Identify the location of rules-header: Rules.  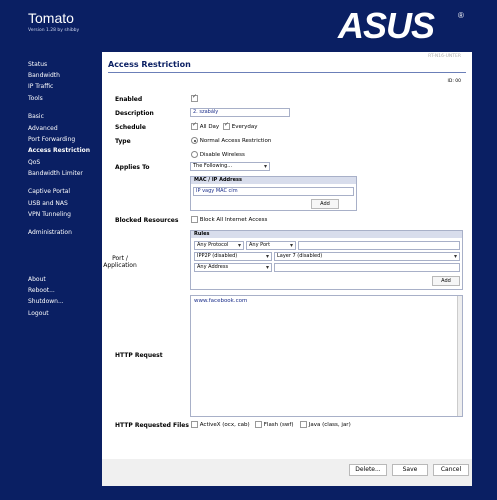
(326, 234).